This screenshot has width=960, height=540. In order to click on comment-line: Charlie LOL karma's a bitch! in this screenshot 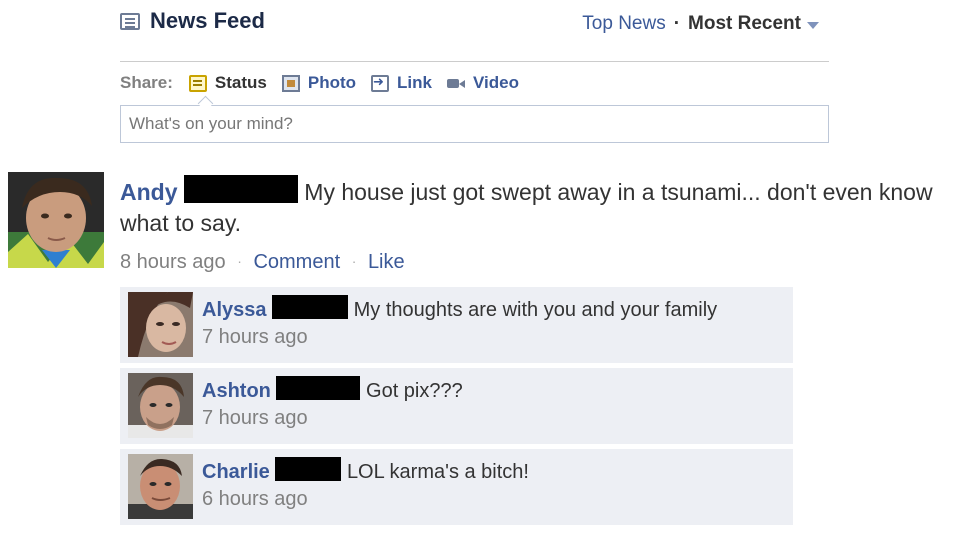, I will do `click(493, 471)`.